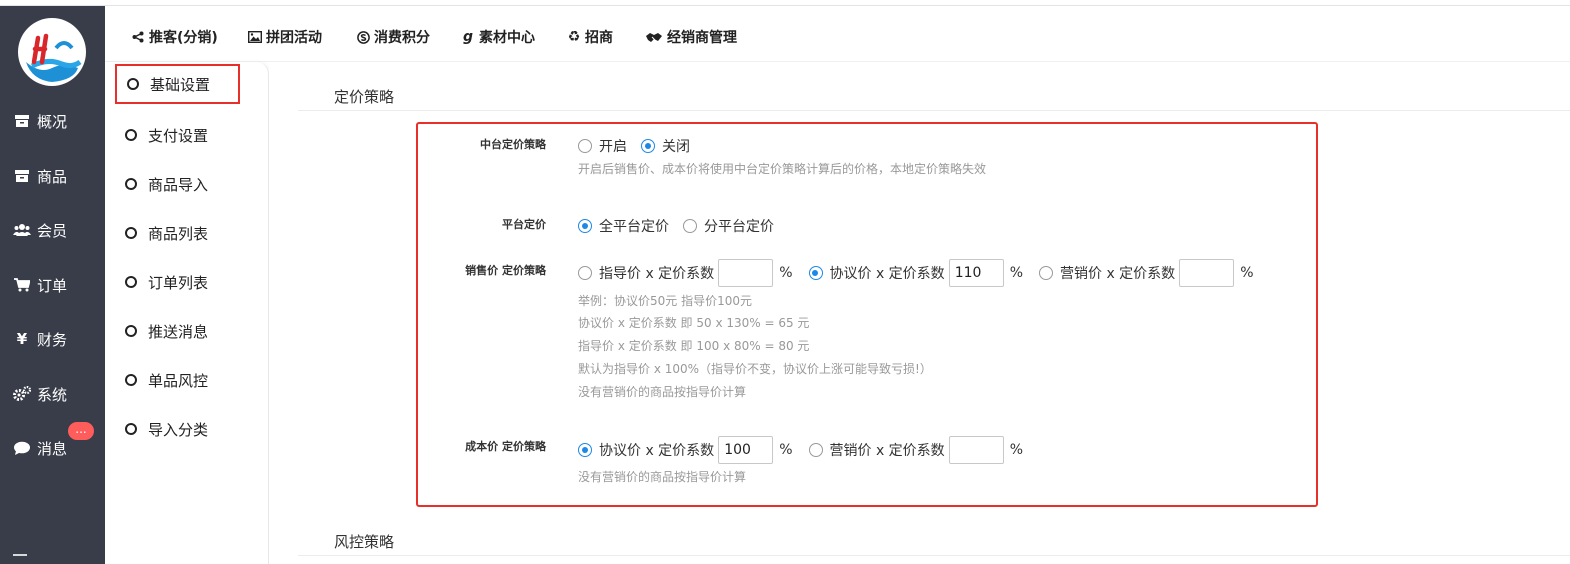 This screenshot has width=1570, height=564. Describe the element at coordinates (364, 97) in the screenshot. I see `section-title-pricing: 定价策略` at that location.